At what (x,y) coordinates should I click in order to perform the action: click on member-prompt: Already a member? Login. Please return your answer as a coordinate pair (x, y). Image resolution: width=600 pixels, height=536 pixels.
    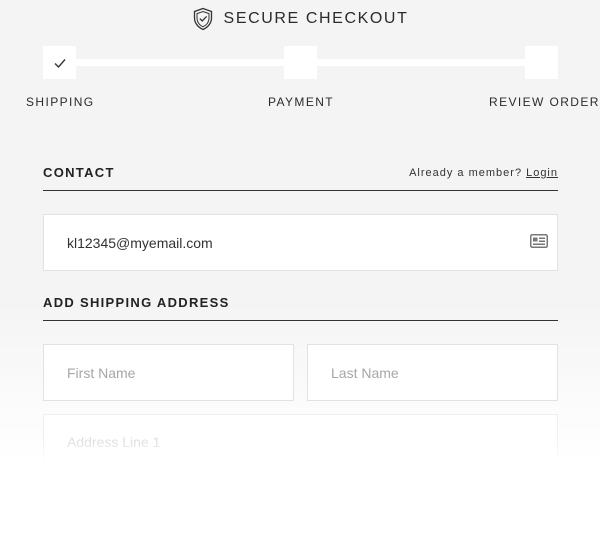
    Looking at the image, I should click on (483, 173).